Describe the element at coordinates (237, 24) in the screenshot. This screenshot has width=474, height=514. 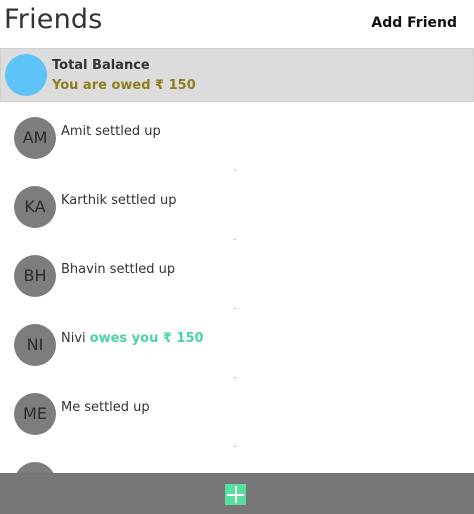
I see `app-header: Friends Add Friend` at that location.